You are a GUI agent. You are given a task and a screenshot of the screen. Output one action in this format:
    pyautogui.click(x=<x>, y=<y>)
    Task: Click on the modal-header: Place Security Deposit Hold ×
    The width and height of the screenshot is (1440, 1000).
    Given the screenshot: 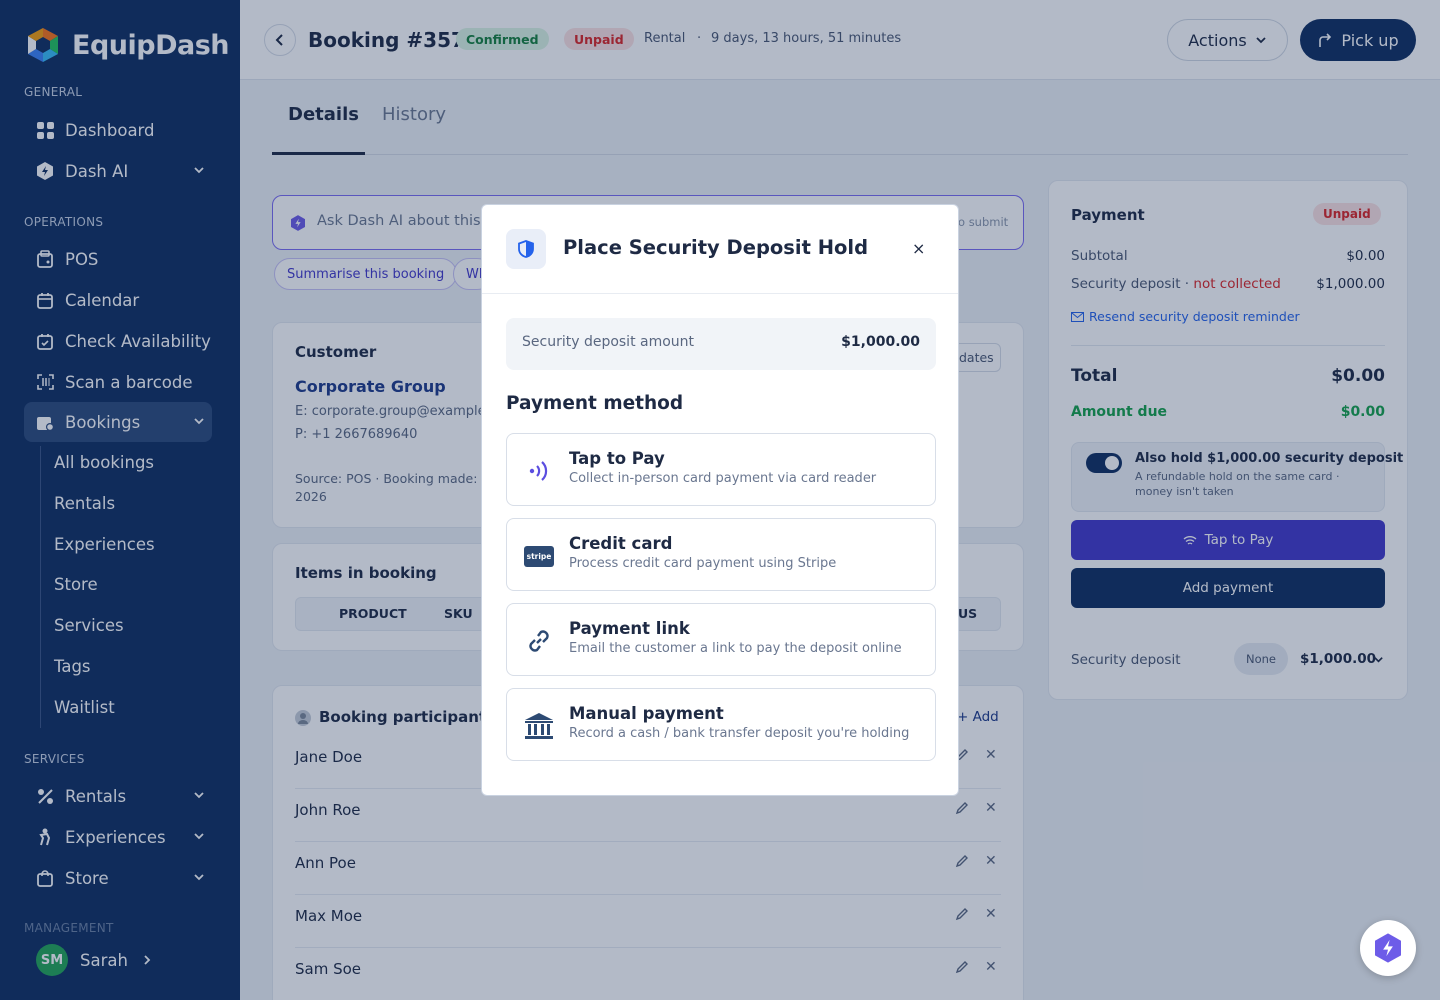 What is the action you would take?
    pyautogui.click(x=720, y=249)
    